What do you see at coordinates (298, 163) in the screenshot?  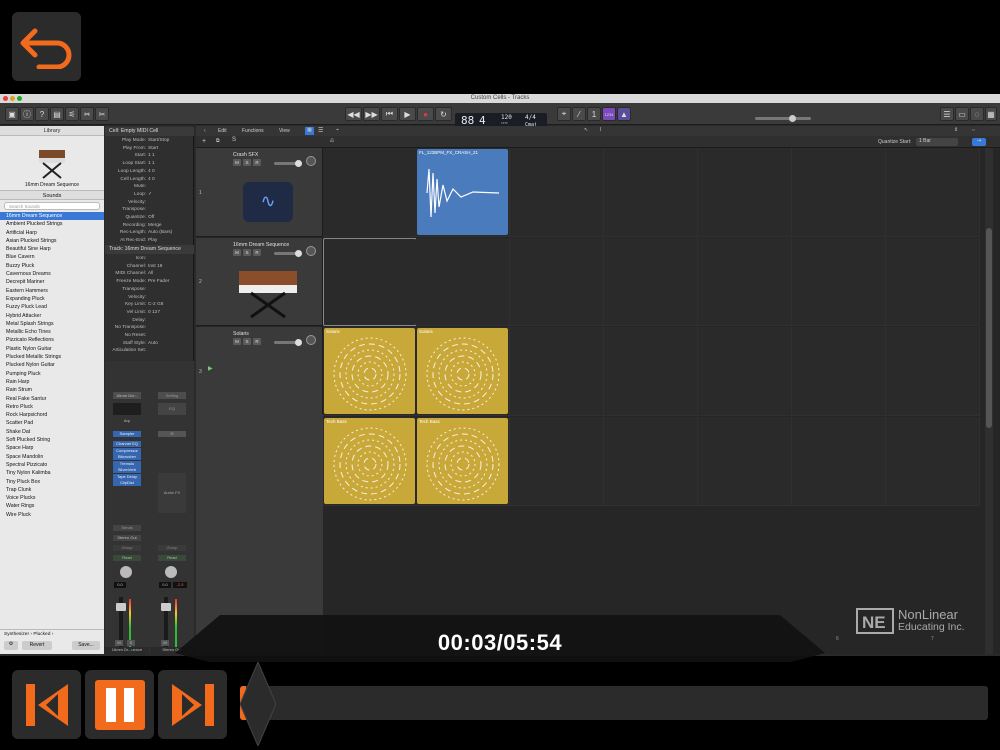 I see `track-volume-knob` at bounding box center [298, 163].